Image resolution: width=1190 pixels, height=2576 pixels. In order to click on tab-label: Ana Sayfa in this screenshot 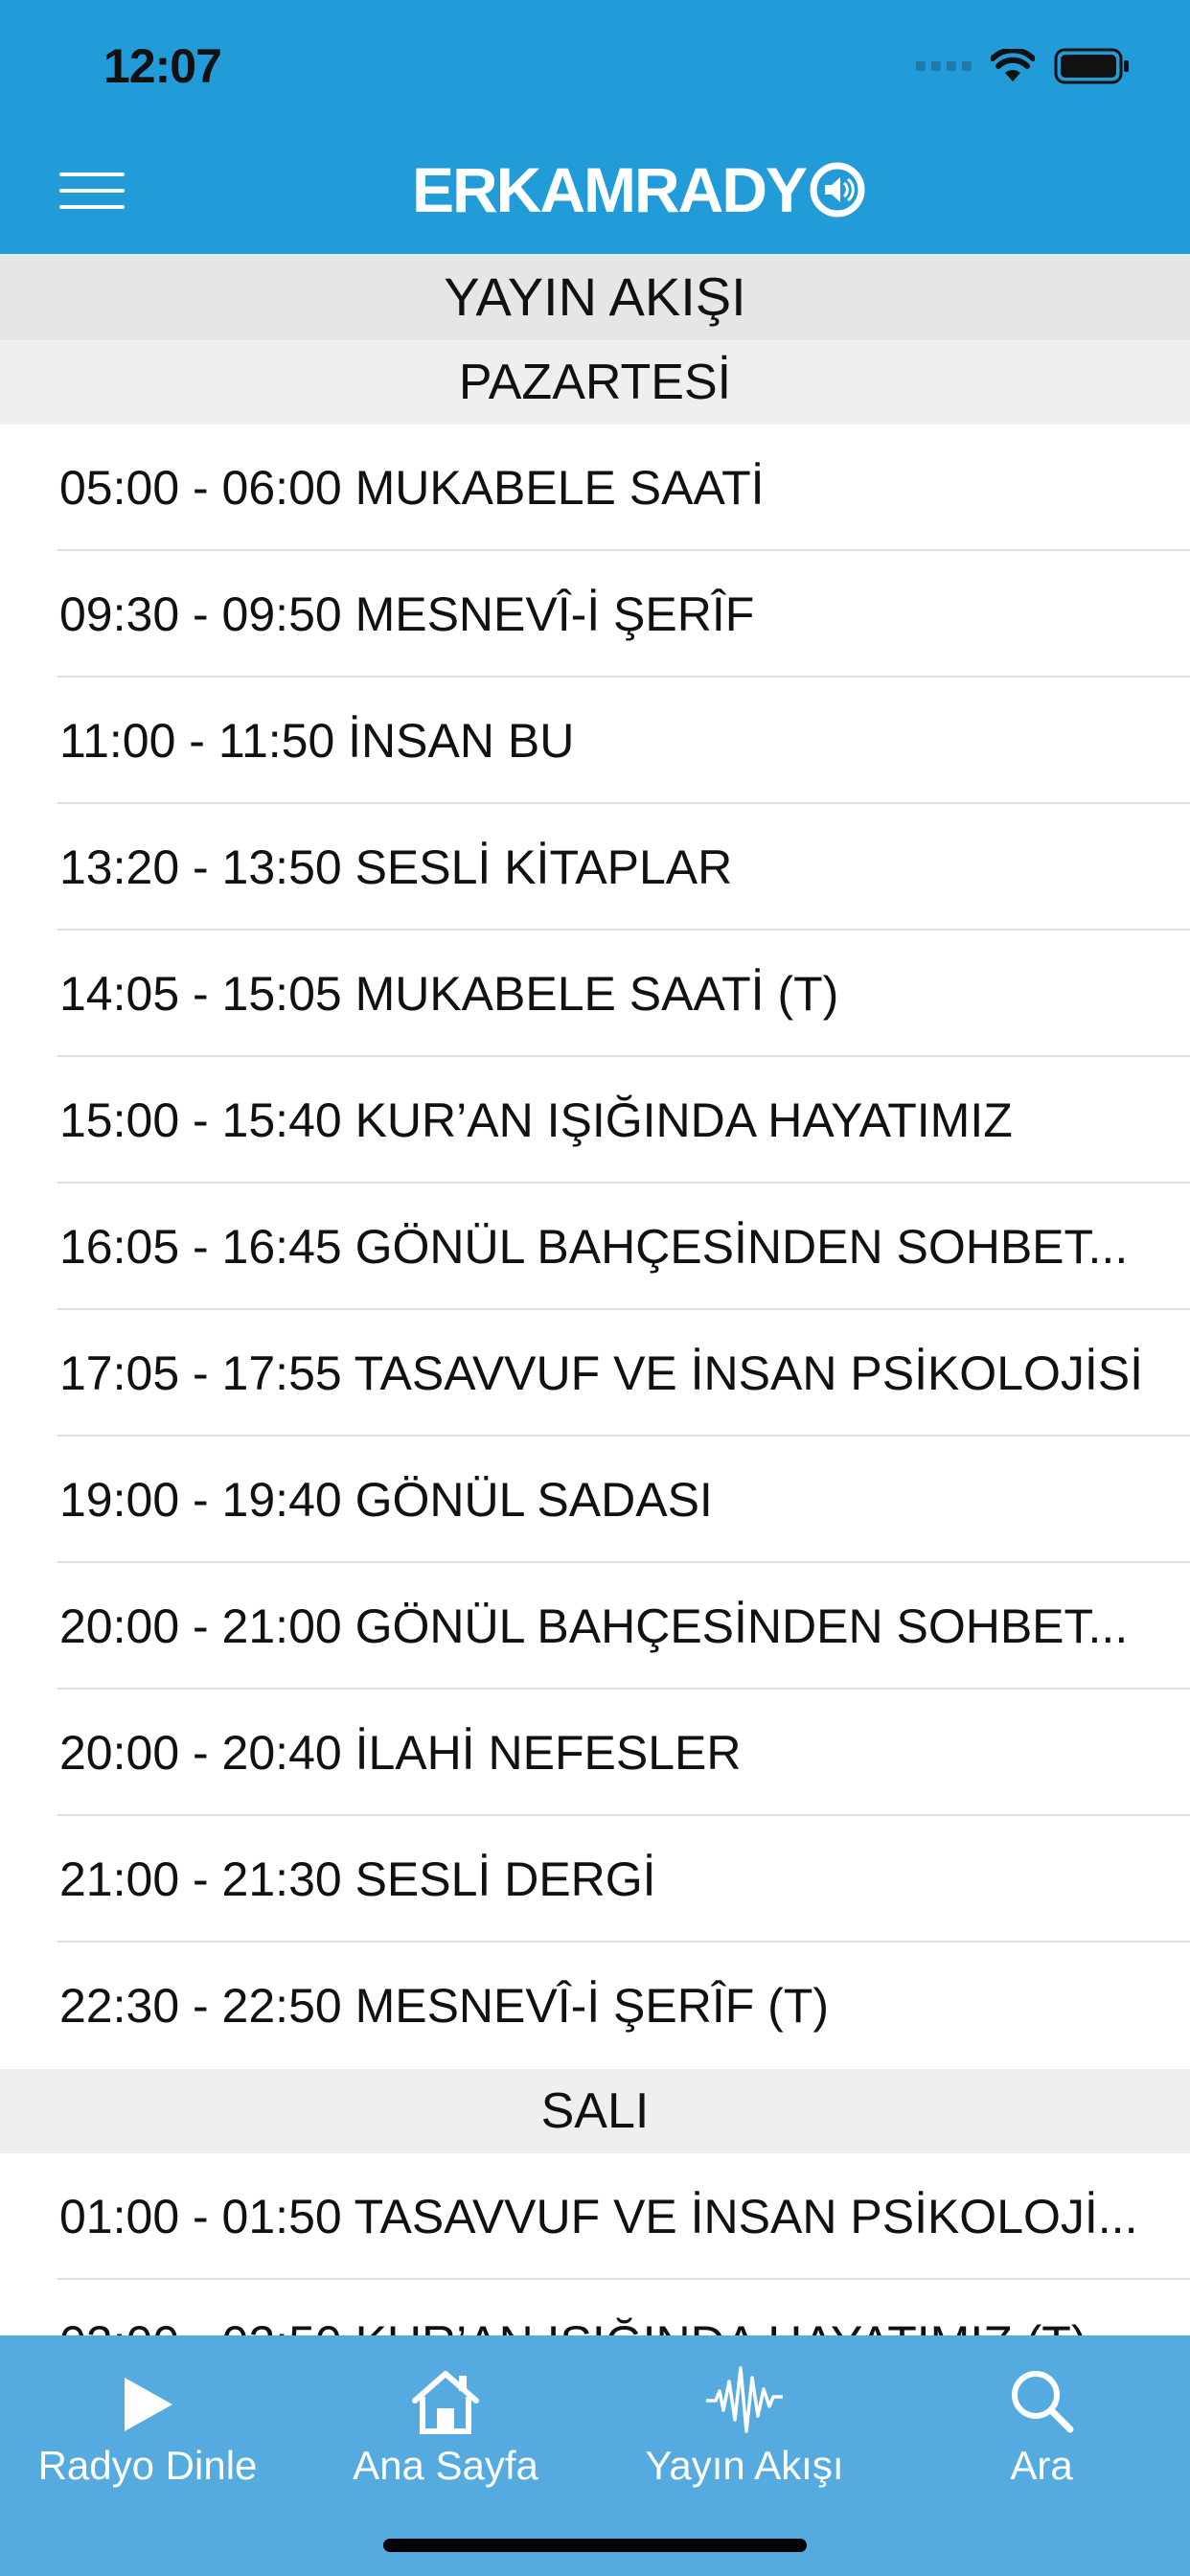, I will do `click(445, 2465)`.